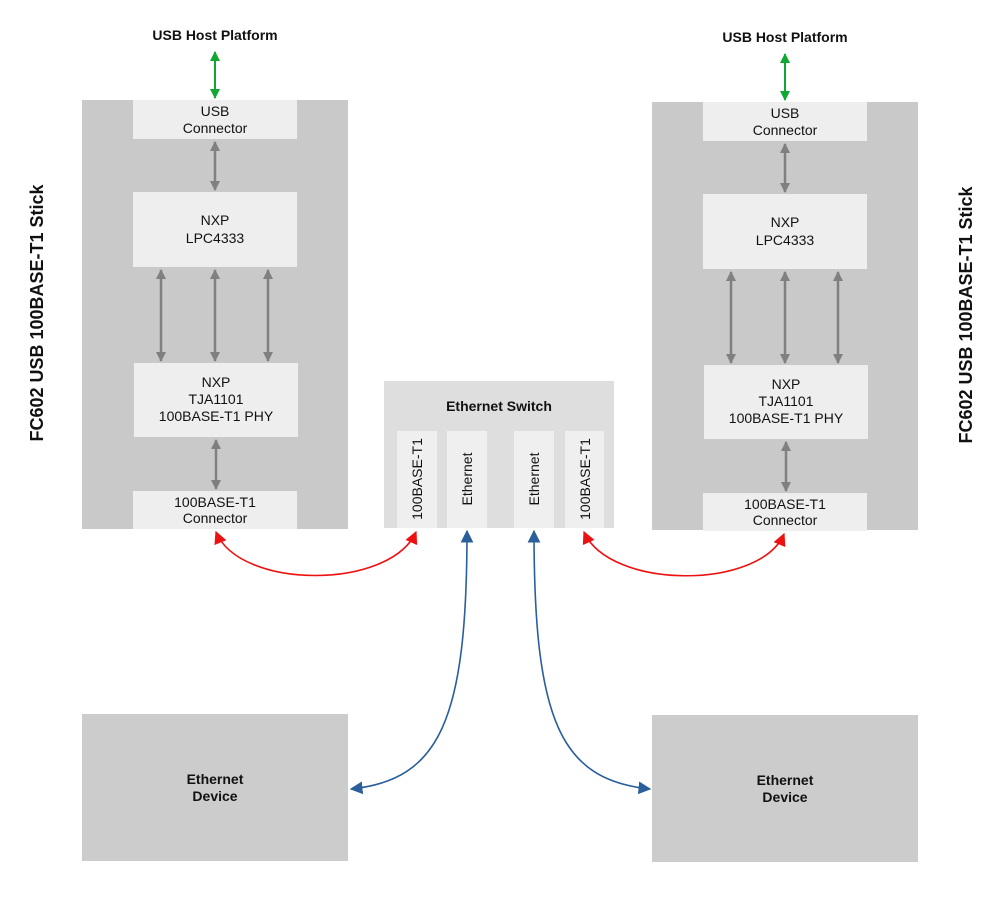 The image size is (1000, 900). What do you see at coordinates (684, 553) in the screenshot?
I see `right-t1-link` at bounding box center [684, 553].